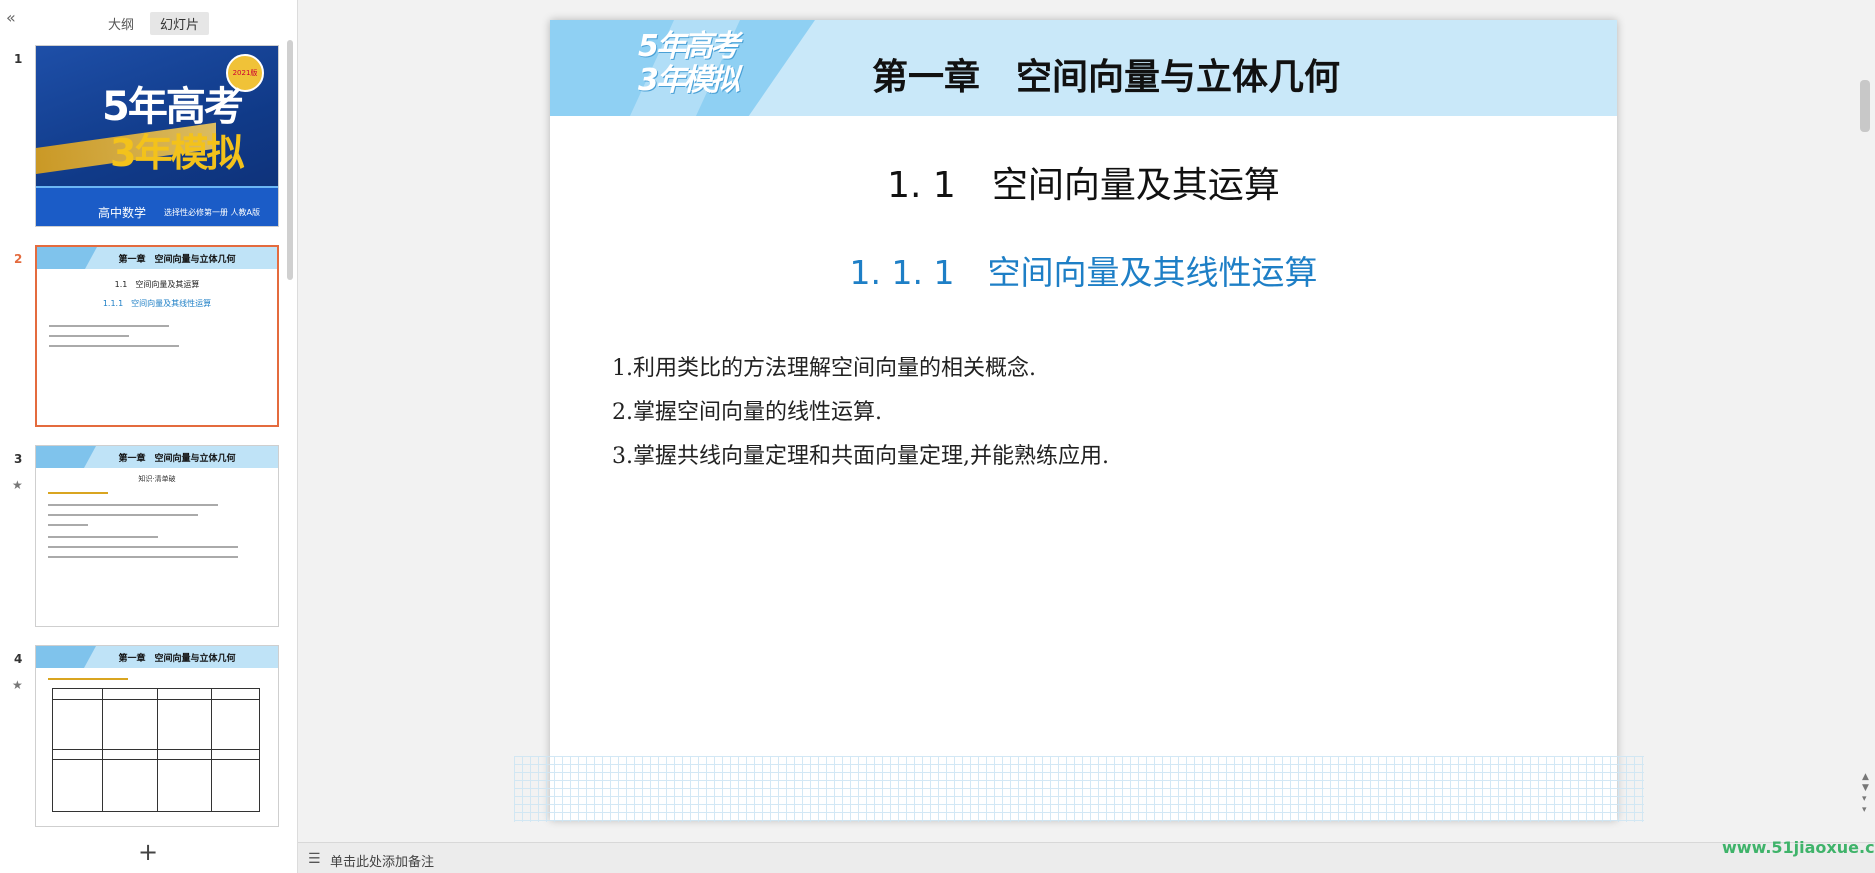 This screenshot has height=873, width=1875. I want to click on cover-subject: 高中数学, so click(122, 213).